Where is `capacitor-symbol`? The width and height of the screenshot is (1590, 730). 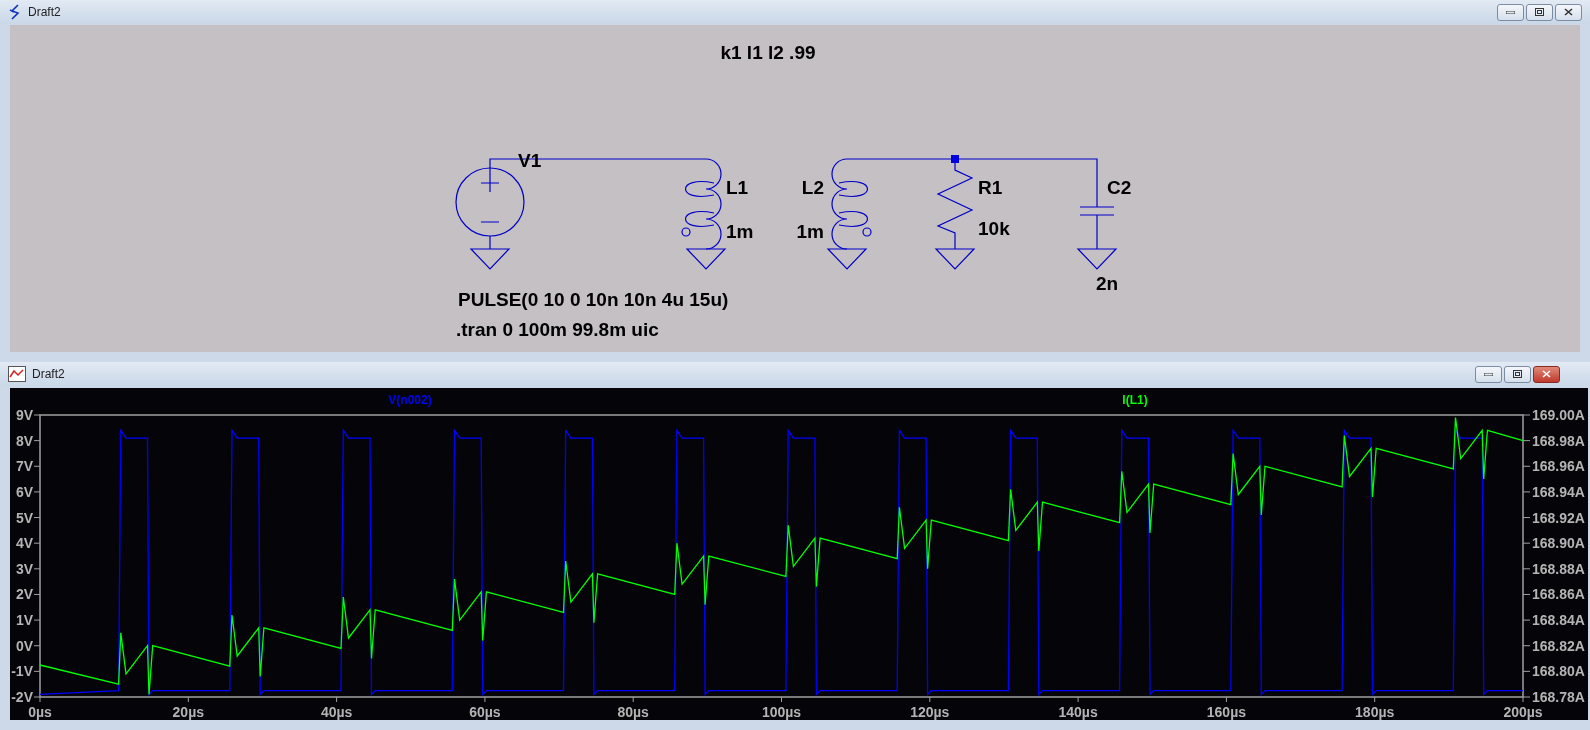 capacitor-symbol is located at coordinates (1097, 228).